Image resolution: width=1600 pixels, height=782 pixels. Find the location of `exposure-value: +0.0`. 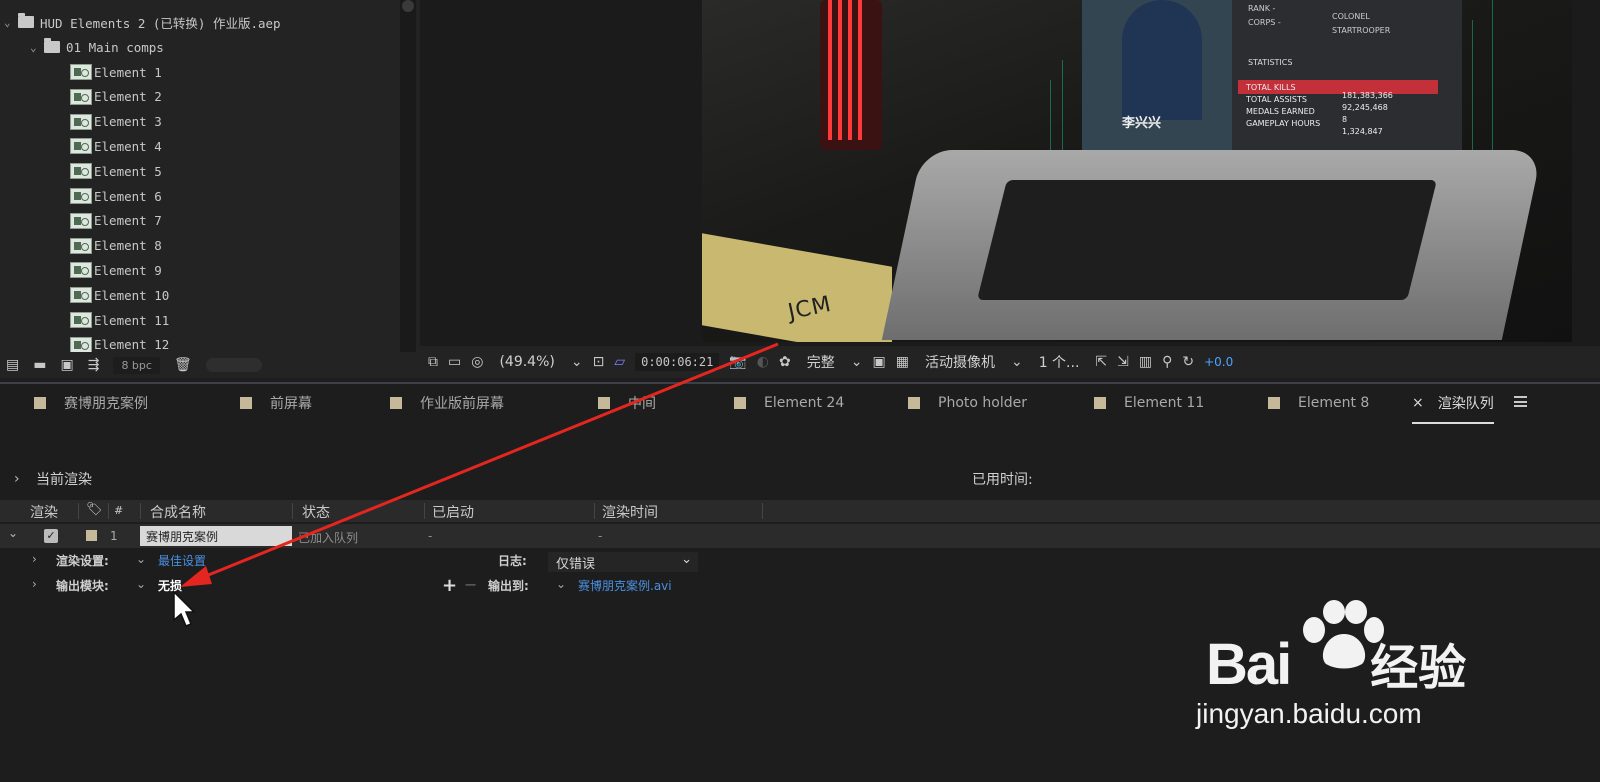

exposure-value: +0.0 is located at coordinates (1218, 362).